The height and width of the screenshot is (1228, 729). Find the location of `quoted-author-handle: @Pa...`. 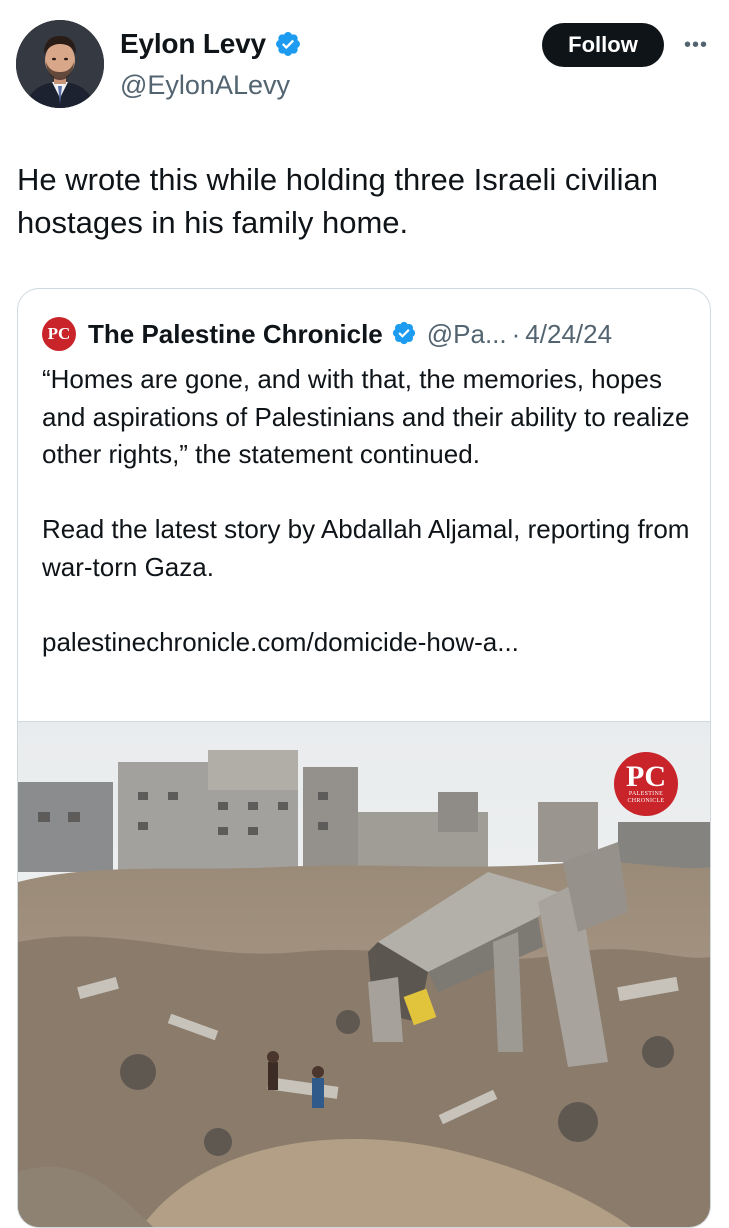

quoted-author-handle: @Pa... is located at coordinates (467, 334).